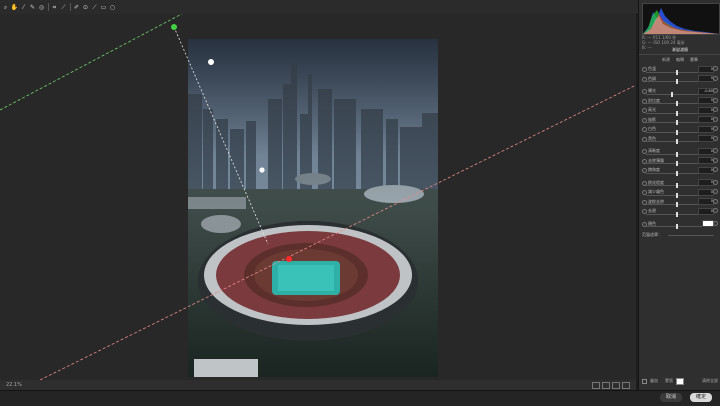  I want to click on range-mask: 范圍遮罩：, so click(680, 235).